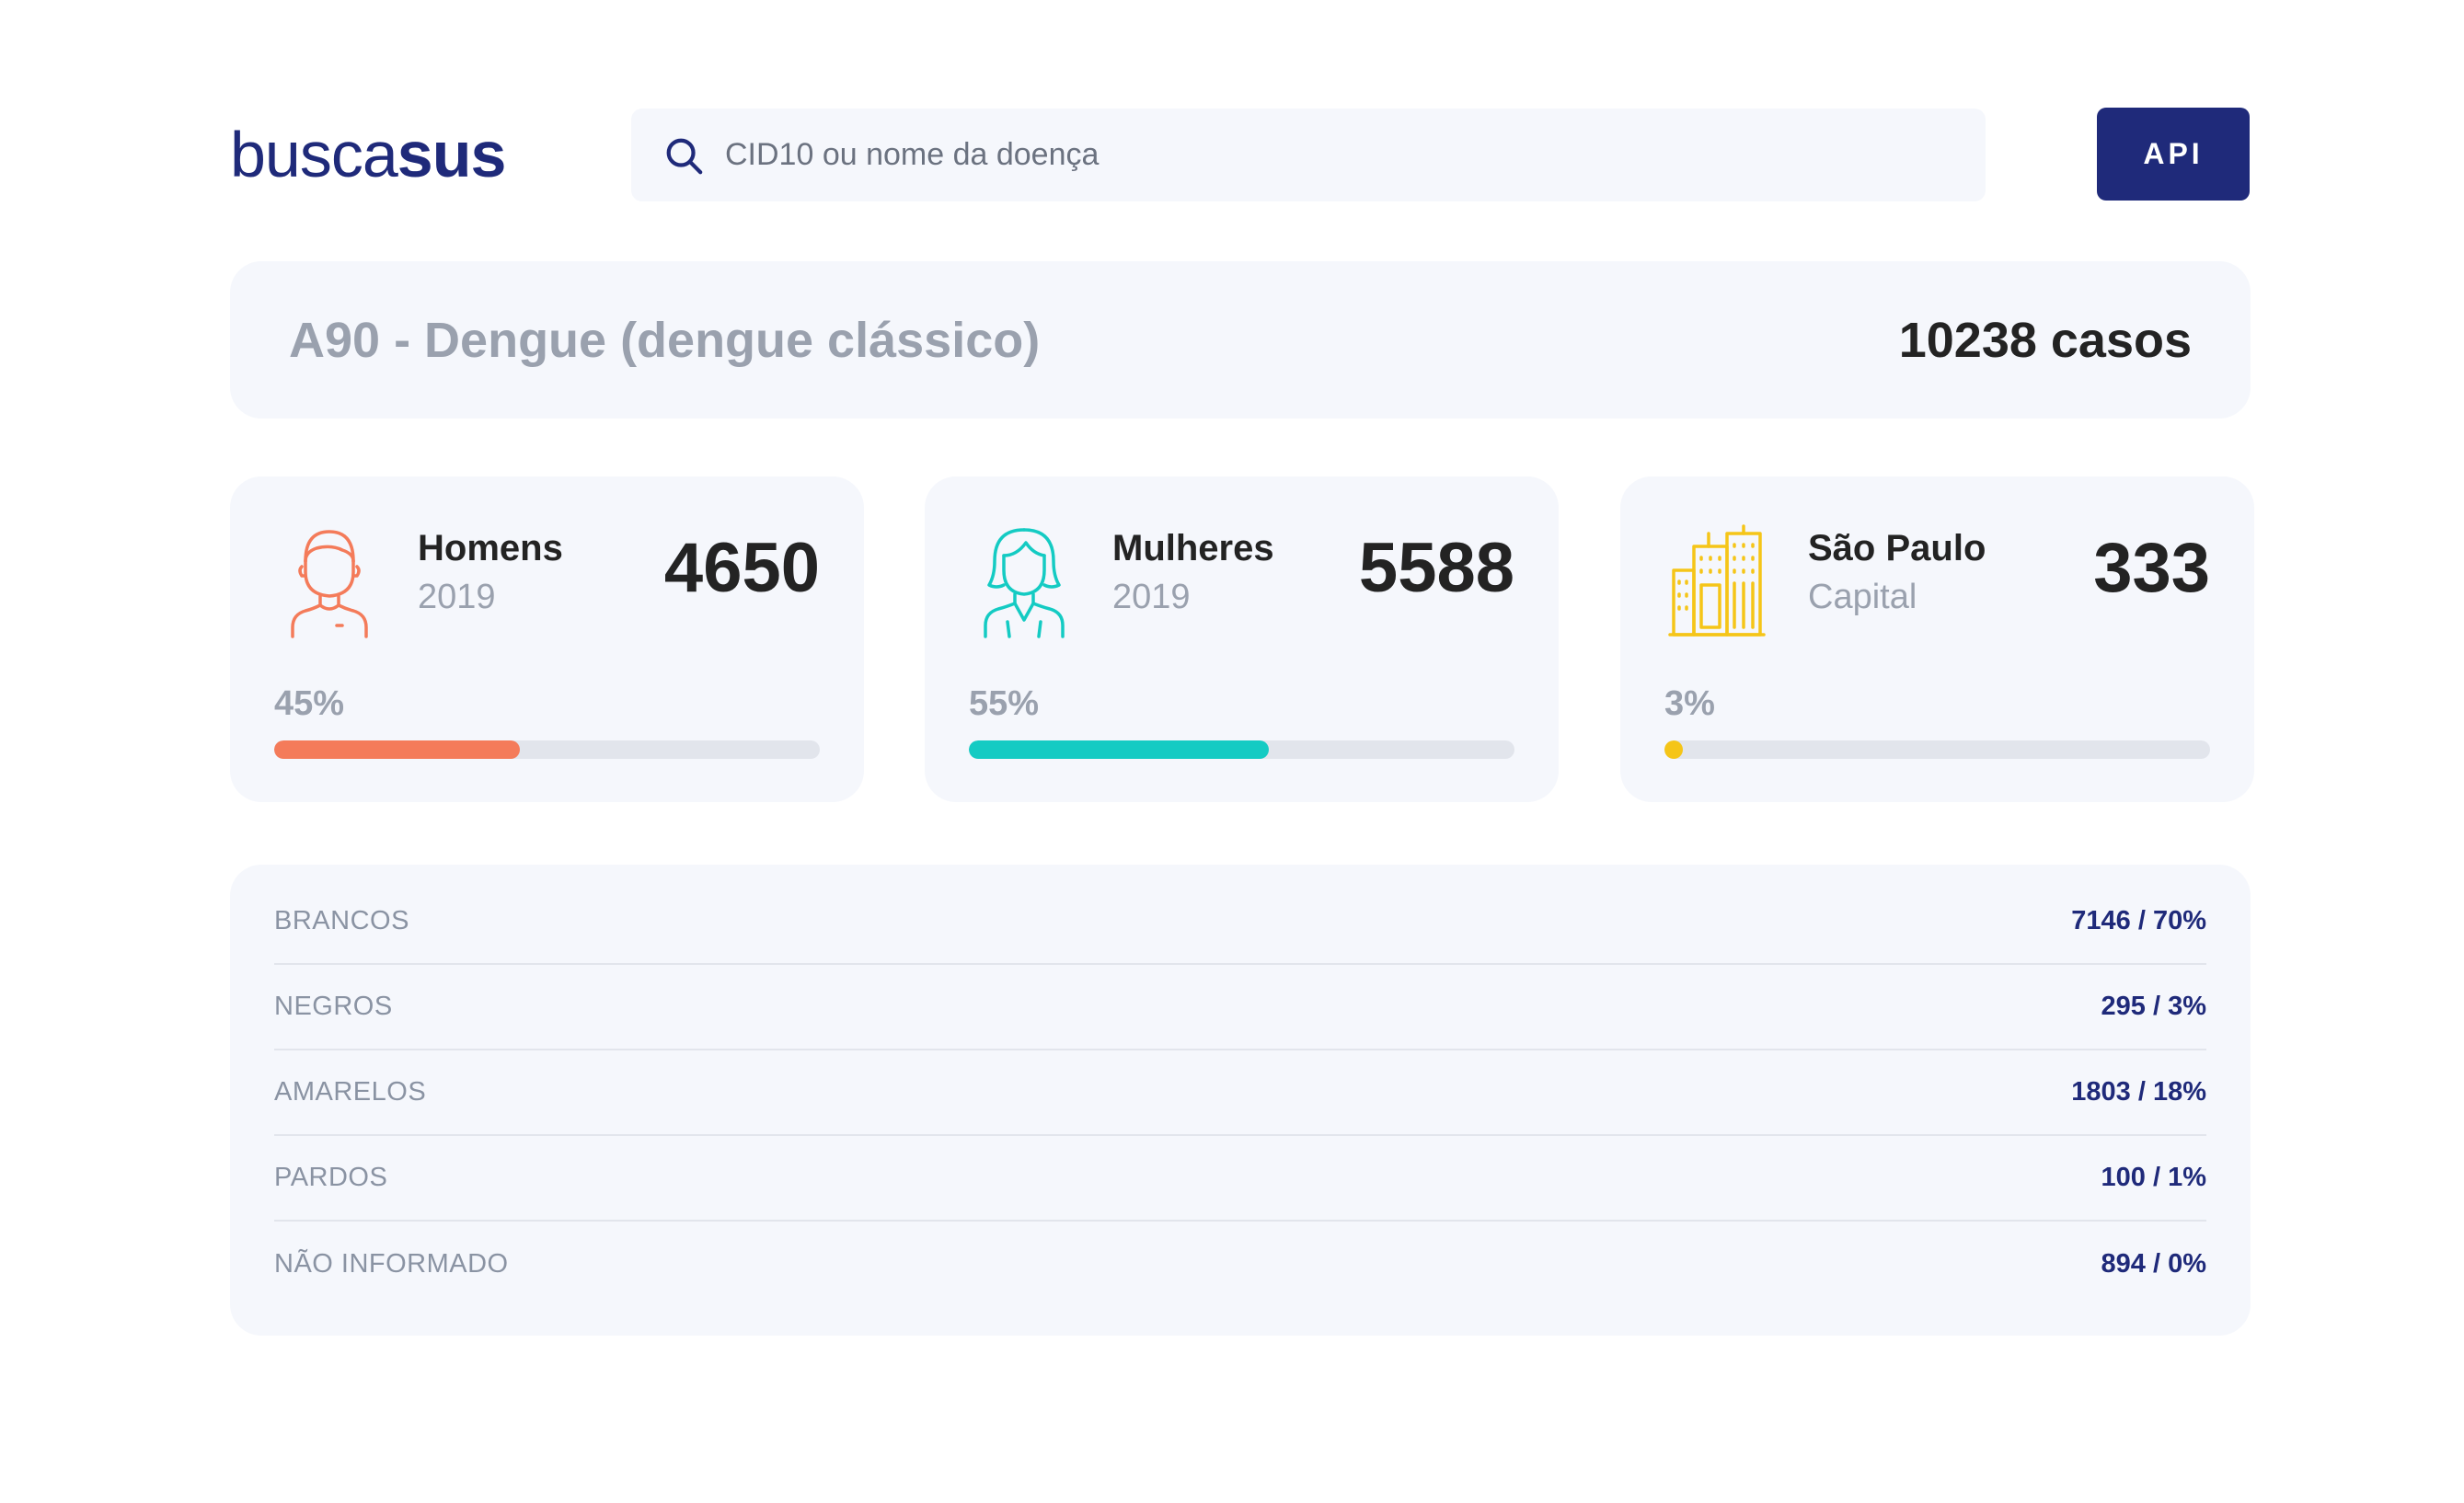 The height and width of the screenshot is (1503, 2464). I want to click on race-name: NÃO INFORMADO, so click(391, 1264).